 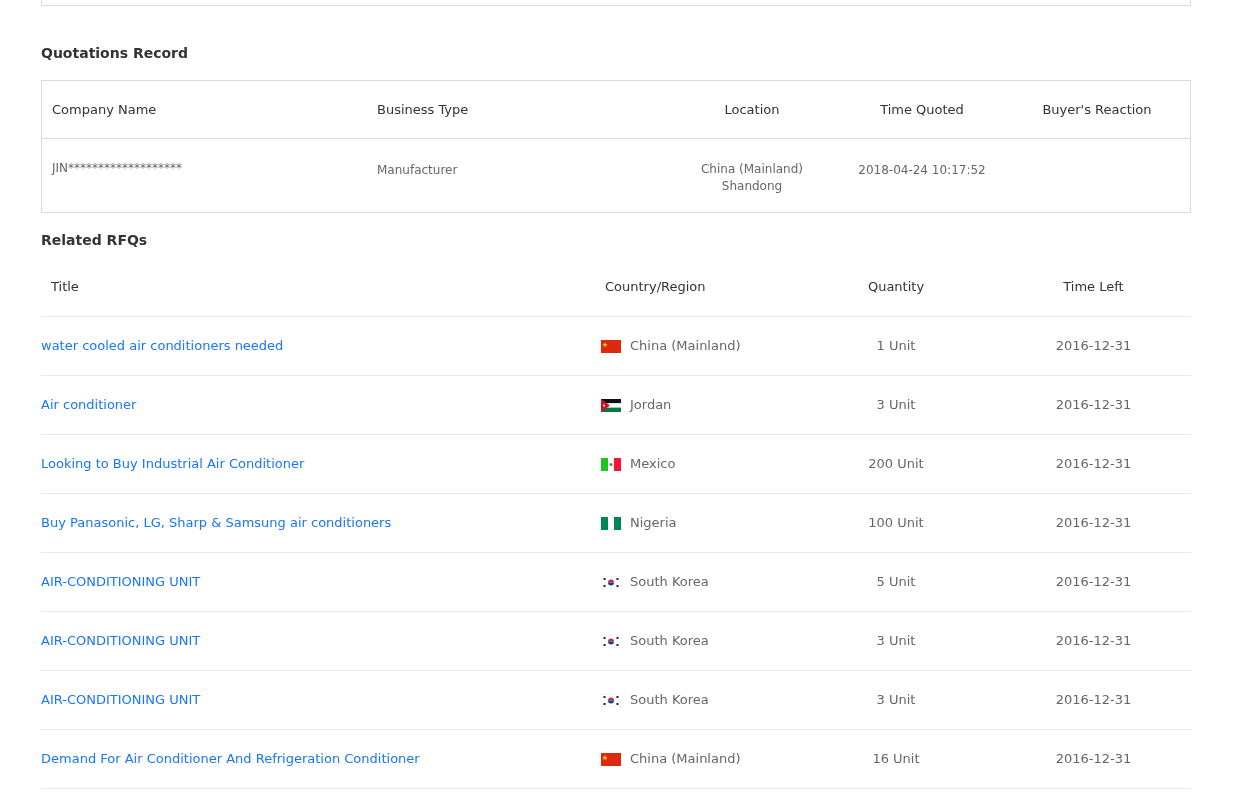 What do you see at coordinates (653, 464) in the screenshot?
I see `country-text: Mexico` at bounding box center [653, 464].